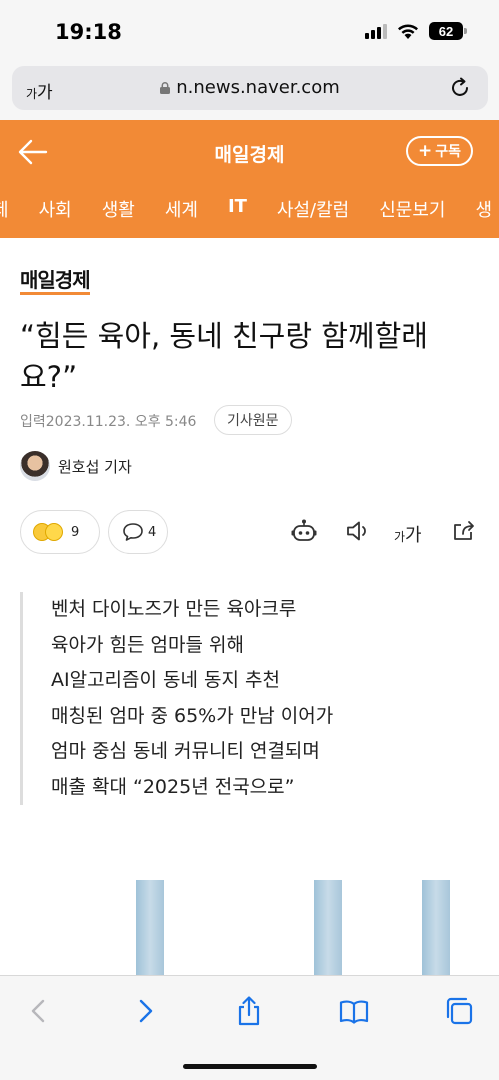  Describe the element at coordinates (249, 218) in the screenshot. I see `category-nav: 제 사회 생활 세계 IT 사설/칼럼 신문보기 생` at that location.